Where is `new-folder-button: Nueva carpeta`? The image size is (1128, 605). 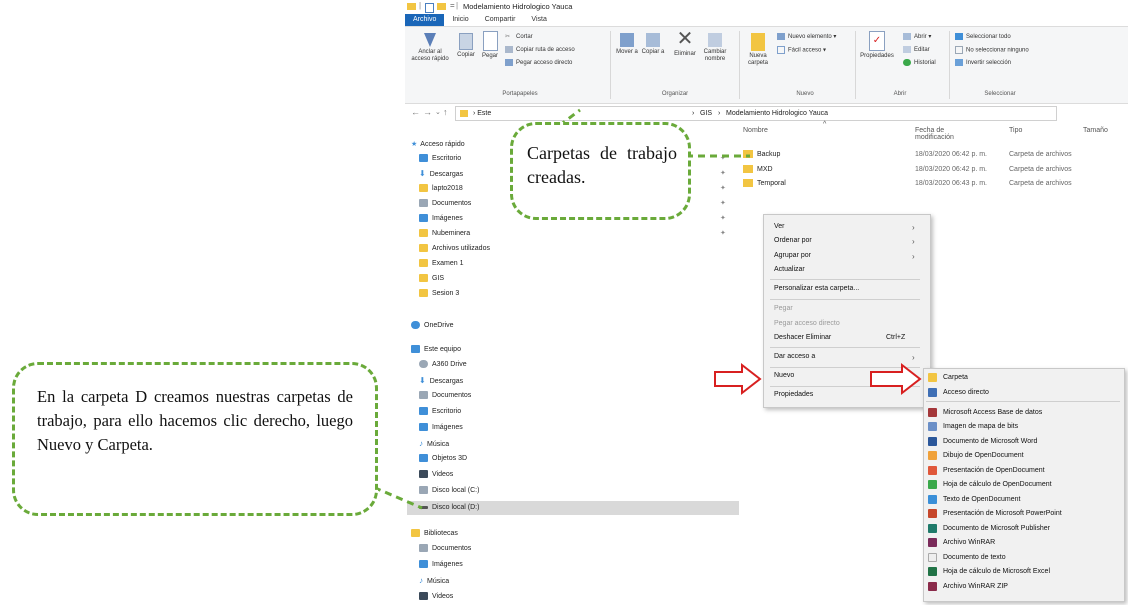 new-folder-button: Nueva carpeta is located at coordinates (758, 50).